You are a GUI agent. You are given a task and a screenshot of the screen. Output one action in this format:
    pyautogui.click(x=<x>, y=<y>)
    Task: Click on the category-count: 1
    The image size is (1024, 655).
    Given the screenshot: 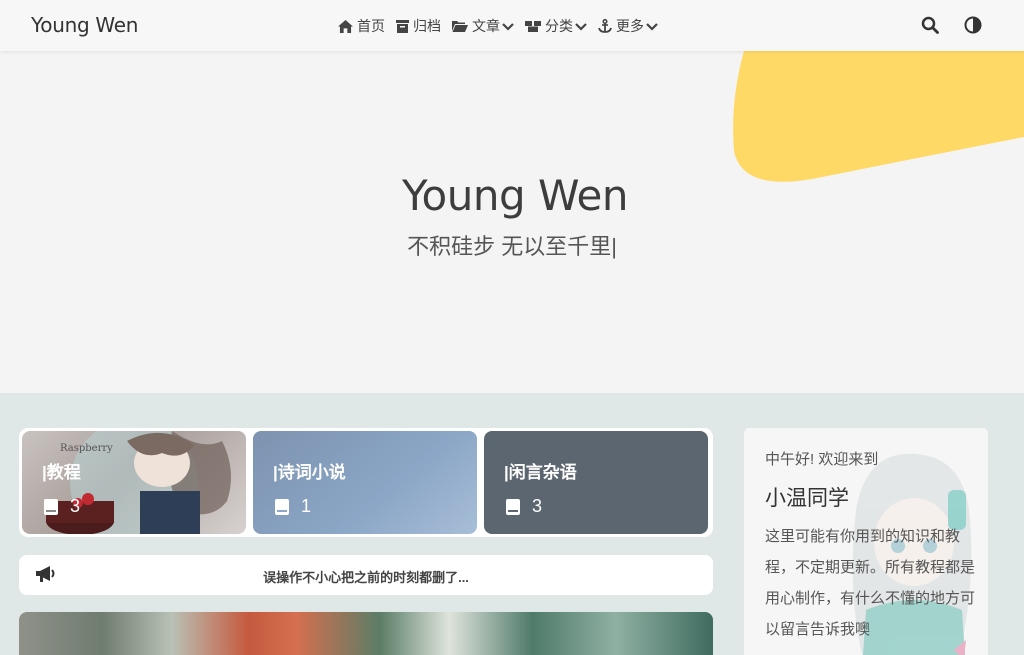 What is the action you would take?
    pyautogui.click(x=306, y=506)
    